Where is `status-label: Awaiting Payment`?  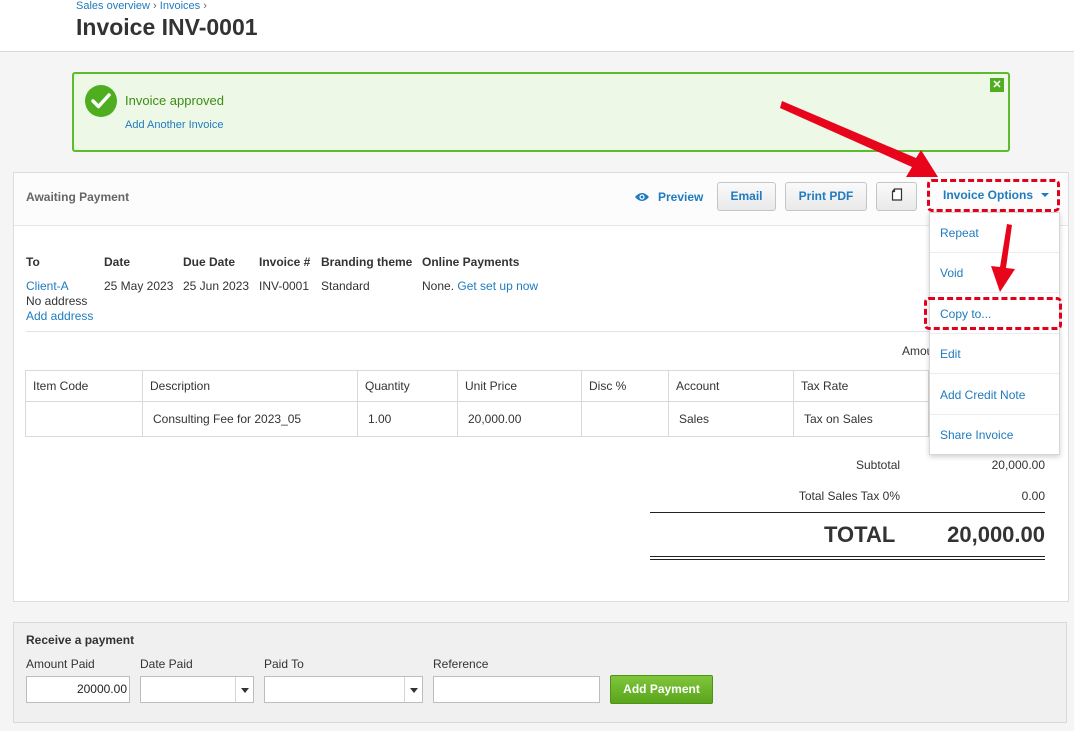
status-label: Awaiting Payment is located at coordinates (78, 197).